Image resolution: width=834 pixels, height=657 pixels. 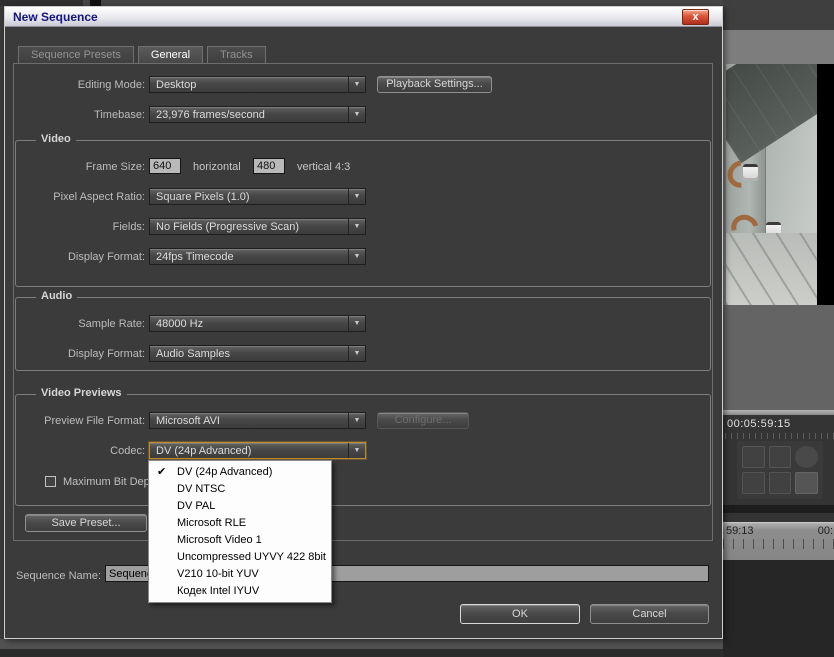 I want to click on audio-display-format-value: Audio Samples, so click(x=193, y=354).